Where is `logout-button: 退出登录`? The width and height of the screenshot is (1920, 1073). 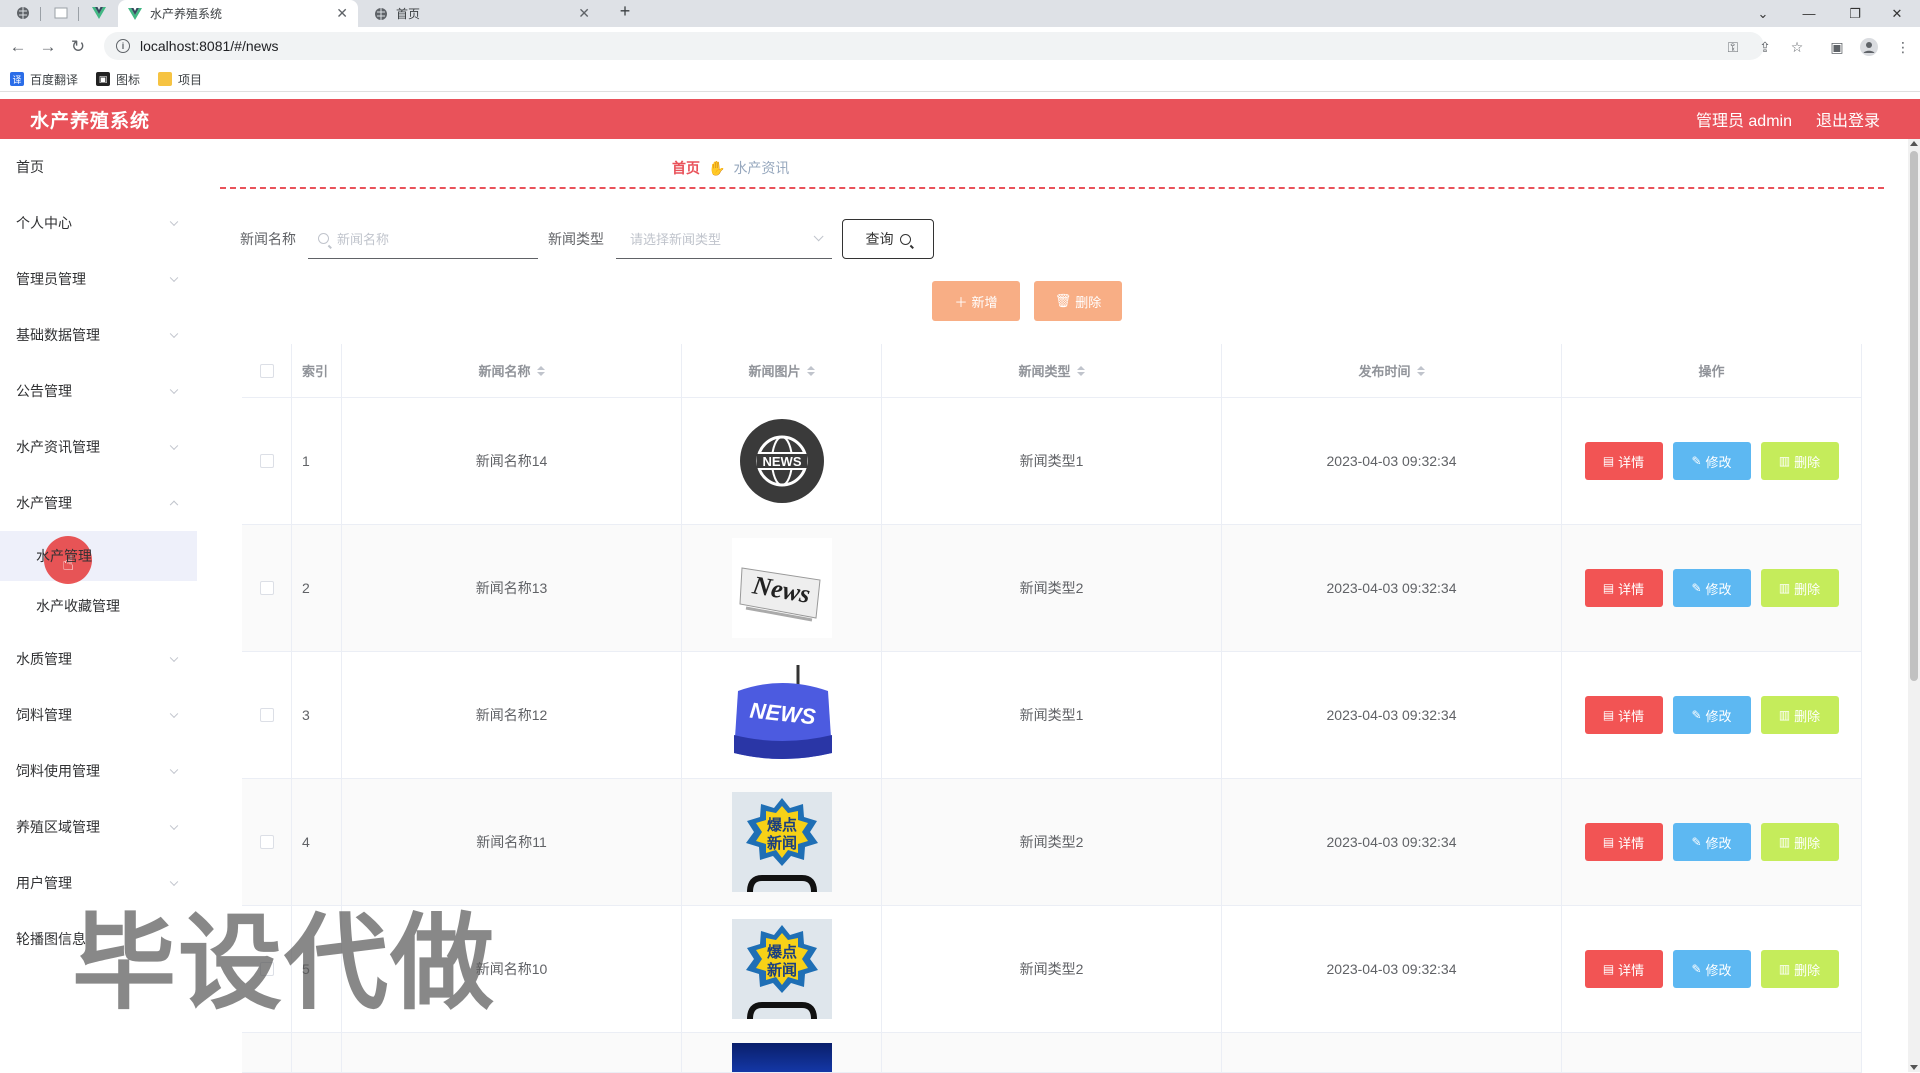
logout-button: 退出登录 is located at coordinates (1848, 119).